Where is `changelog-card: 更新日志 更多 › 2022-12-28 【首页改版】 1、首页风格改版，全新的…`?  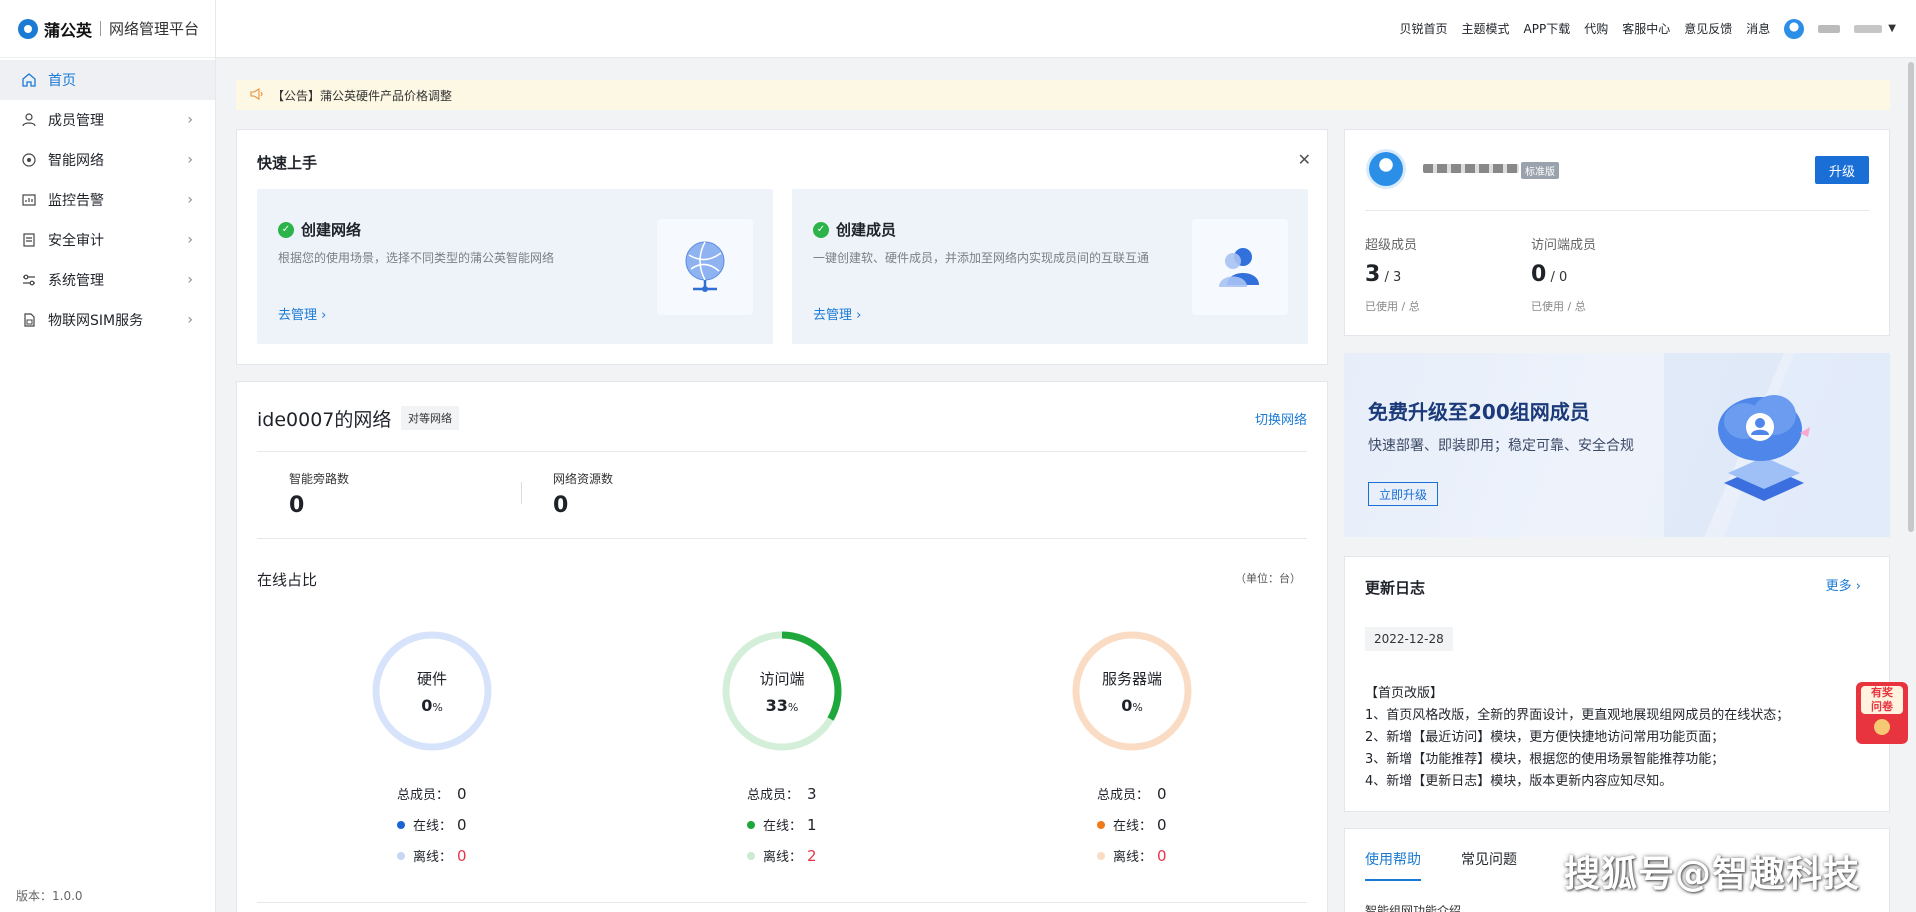
changelog-card: 更新日志 更多 › 2022-12-28 【首页改版】 1、首页风格改版，全新的… is located at coordinates (1617, 684).